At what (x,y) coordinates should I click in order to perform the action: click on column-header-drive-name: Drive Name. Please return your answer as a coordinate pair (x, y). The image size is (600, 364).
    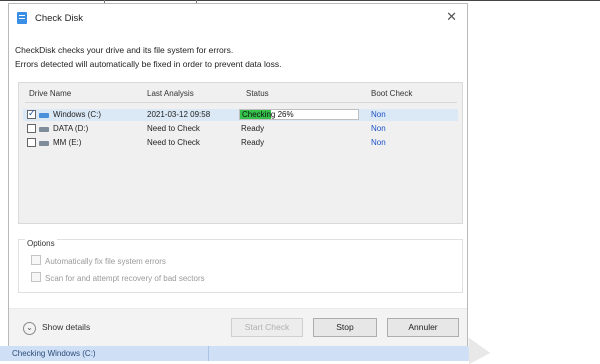
    Looking at the image, I should click on (50, 93).